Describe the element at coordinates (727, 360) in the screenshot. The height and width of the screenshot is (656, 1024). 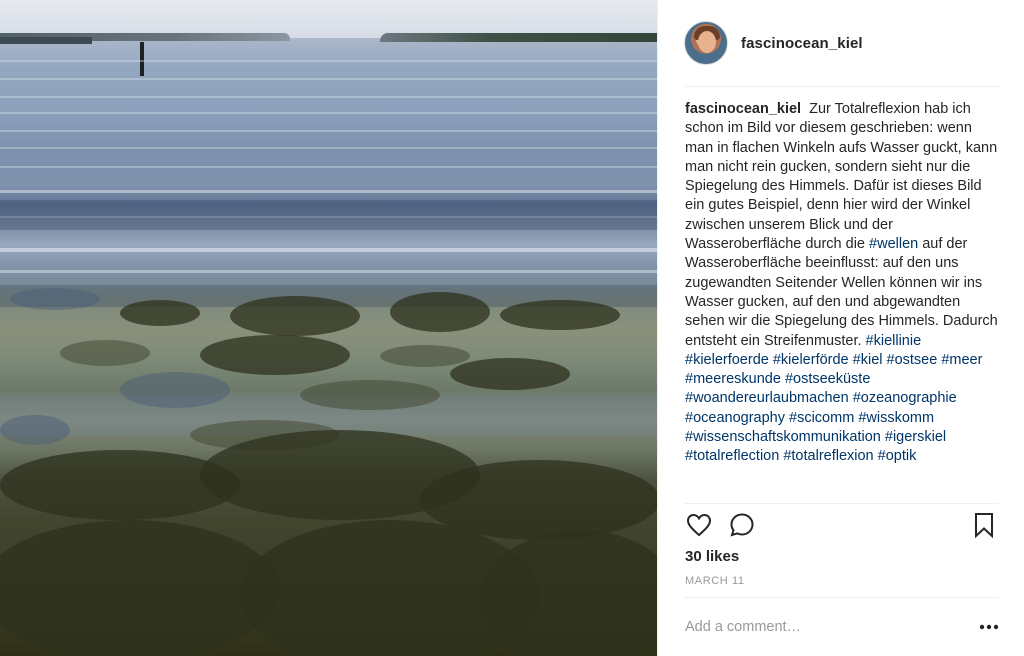
I see `hashtag-link: #kielerfoerde` at that location.